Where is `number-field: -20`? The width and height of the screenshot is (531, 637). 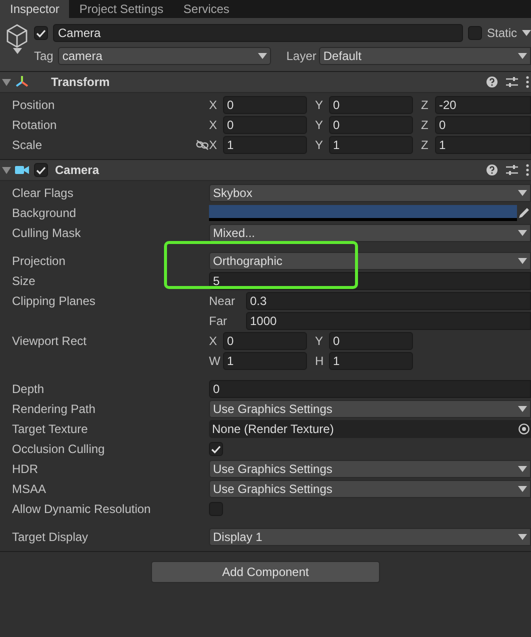
number-field: -20 is located at coordinates (483, 105).